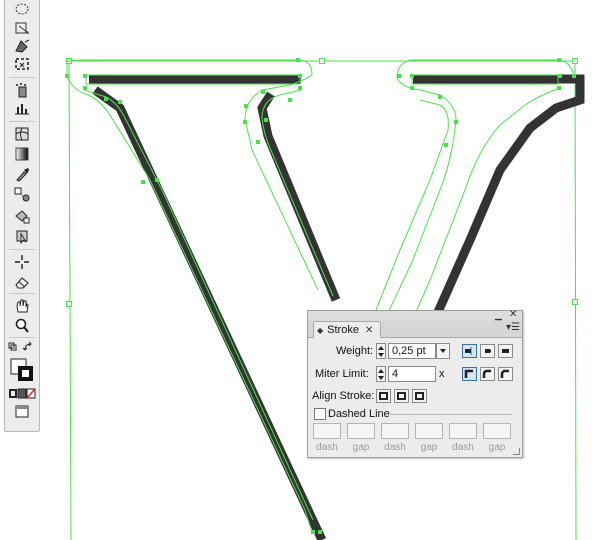  Describe the element at coordinates (22, 326) in the screenshot. I see `zoom-icon` at that location.